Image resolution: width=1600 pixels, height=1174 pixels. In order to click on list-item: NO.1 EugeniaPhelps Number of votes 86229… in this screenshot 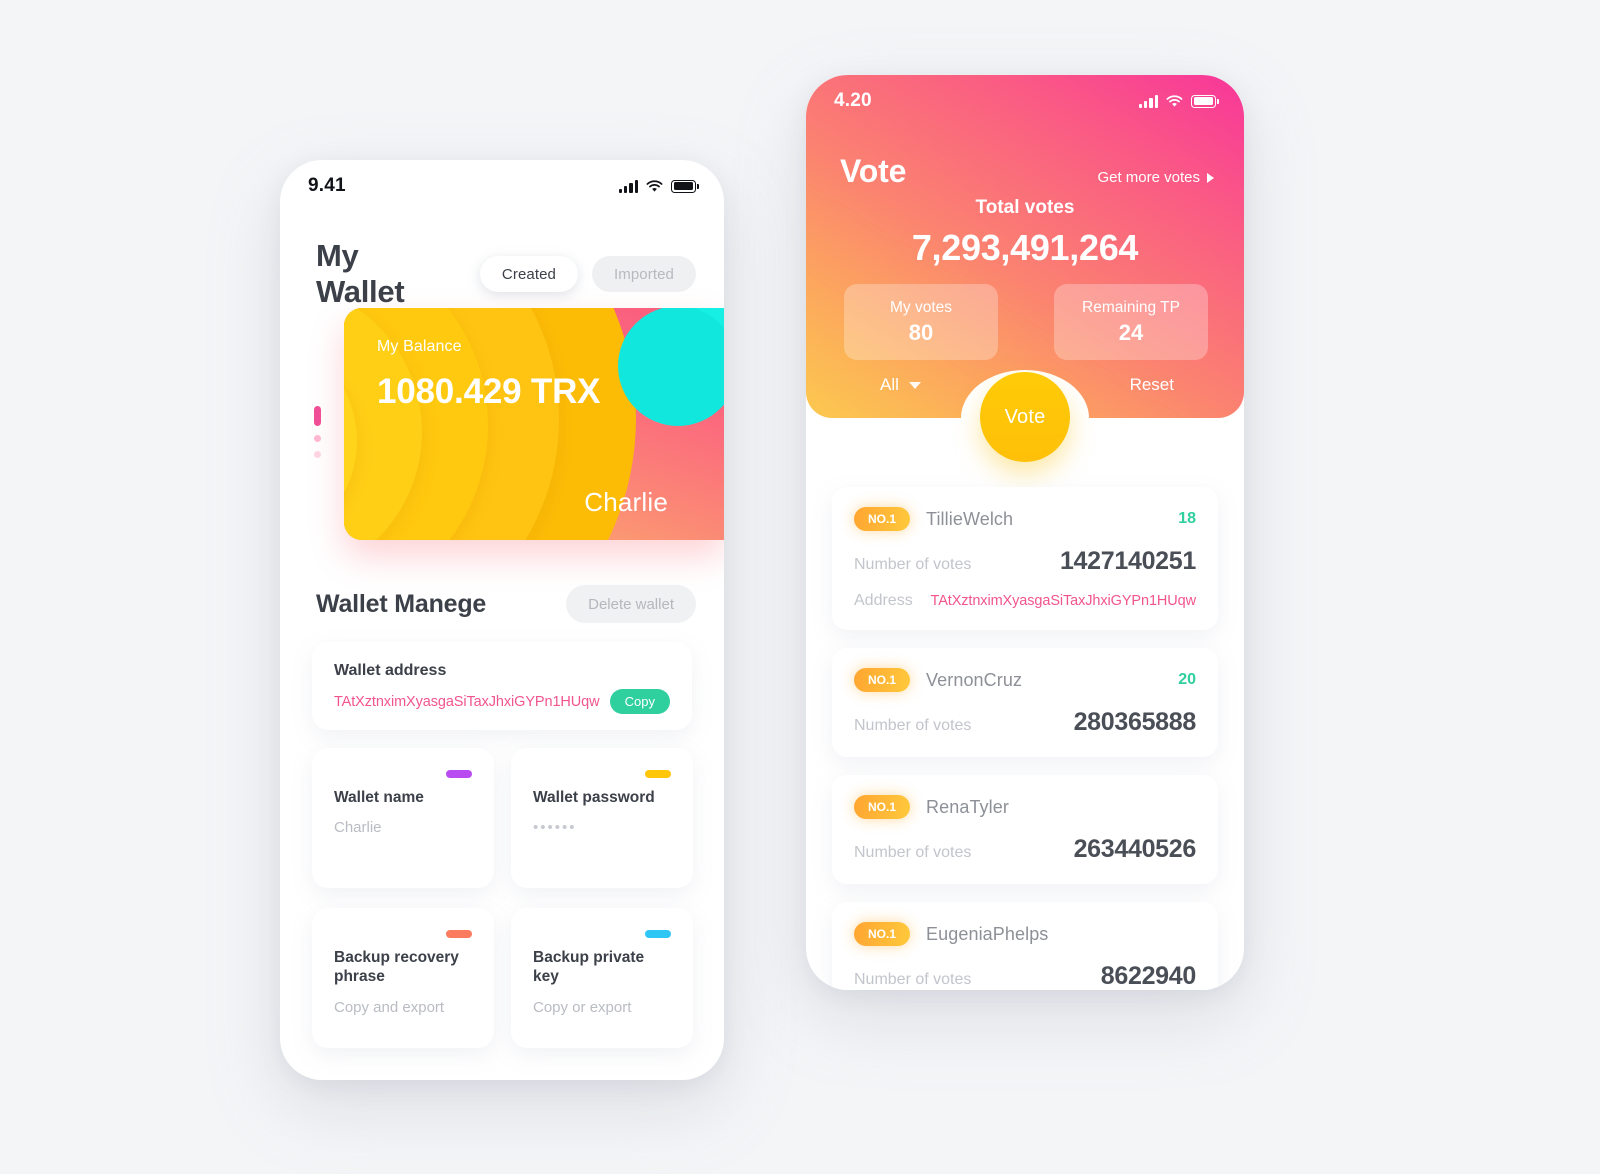, I will do `click(1025, 946)`.